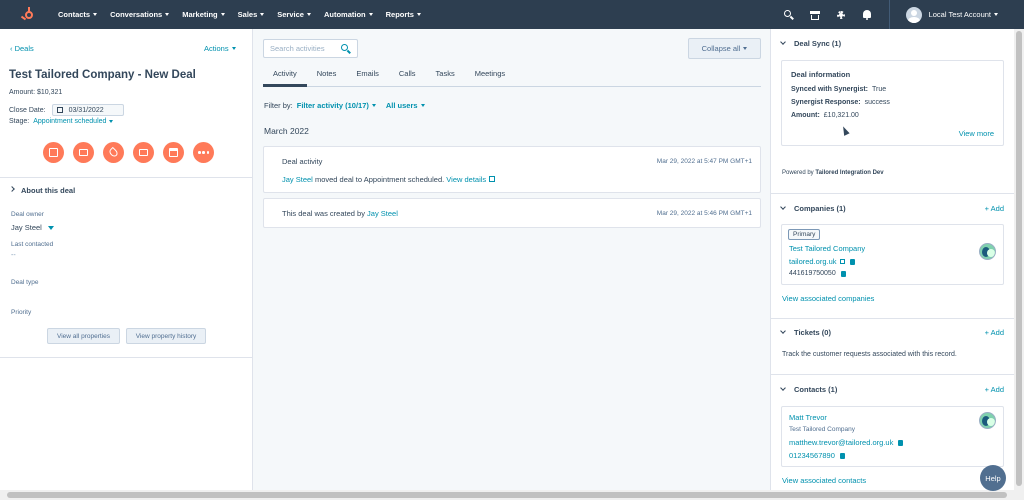 This screenshot has height=500, width=1024. Describe the element at coordinates (445, 77) in the screenshot. I see `tab-tasks: Tasks` at that location.